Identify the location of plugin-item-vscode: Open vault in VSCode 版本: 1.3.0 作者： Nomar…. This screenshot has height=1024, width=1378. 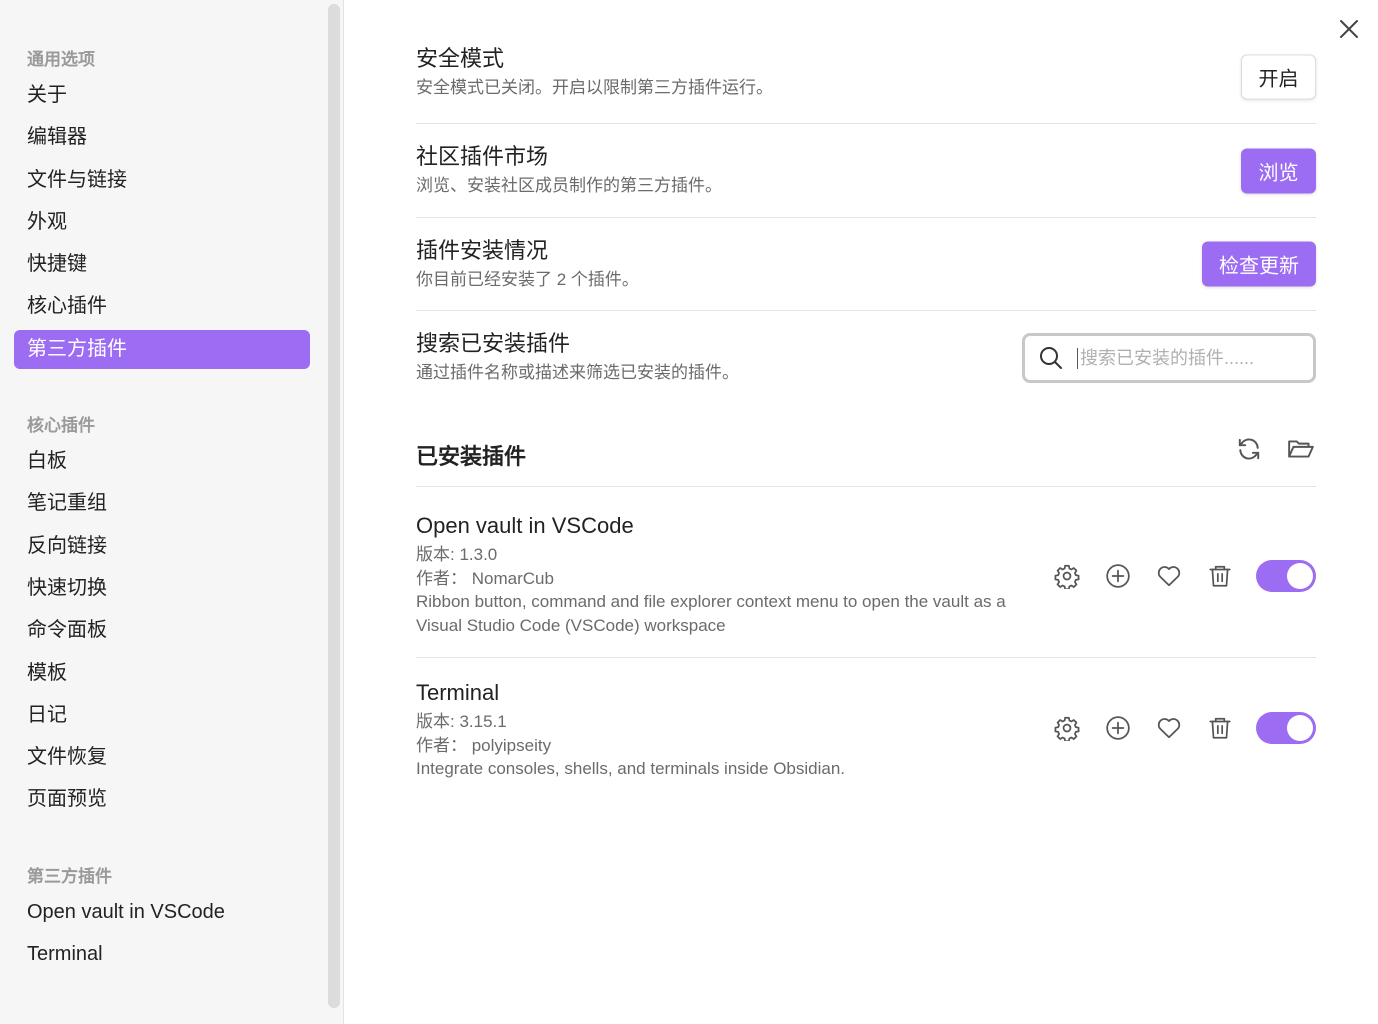
(866, 572).